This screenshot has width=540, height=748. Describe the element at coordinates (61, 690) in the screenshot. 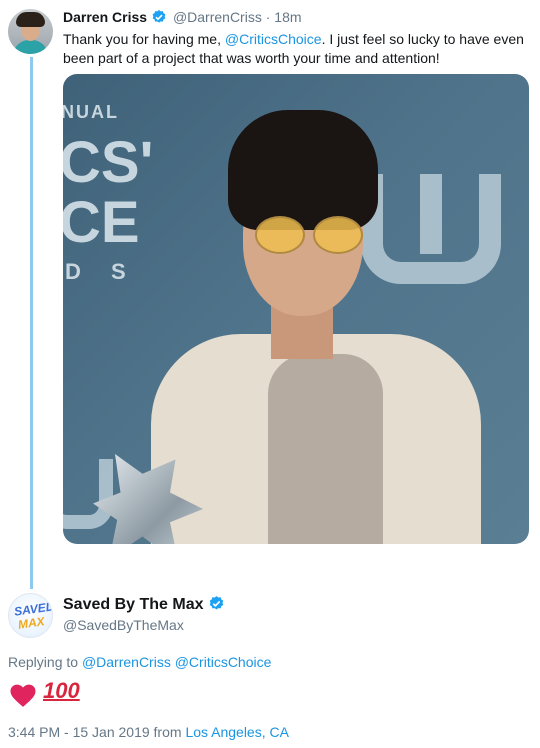

I see `hundred-points-icon: 100` at that location.